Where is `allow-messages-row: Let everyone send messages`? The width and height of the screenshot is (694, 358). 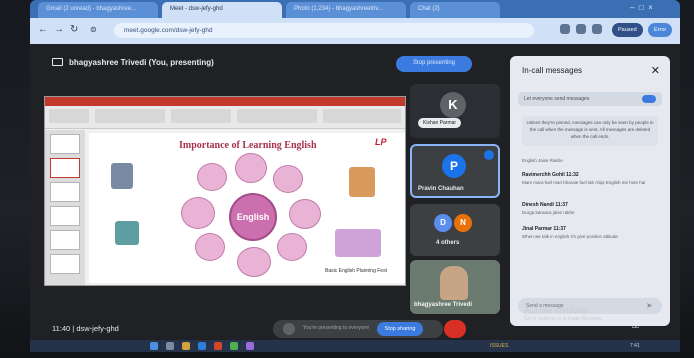
allow-messages-row: Let everyone send messages is located at coordinates (590, 99).